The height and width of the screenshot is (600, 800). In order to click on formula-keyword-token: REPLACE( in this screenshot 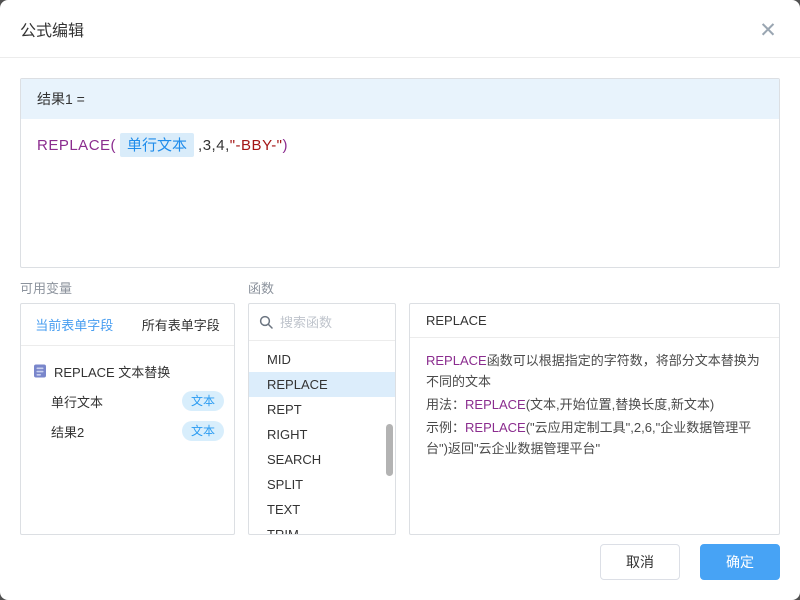, I will do `click(77, 145)`.